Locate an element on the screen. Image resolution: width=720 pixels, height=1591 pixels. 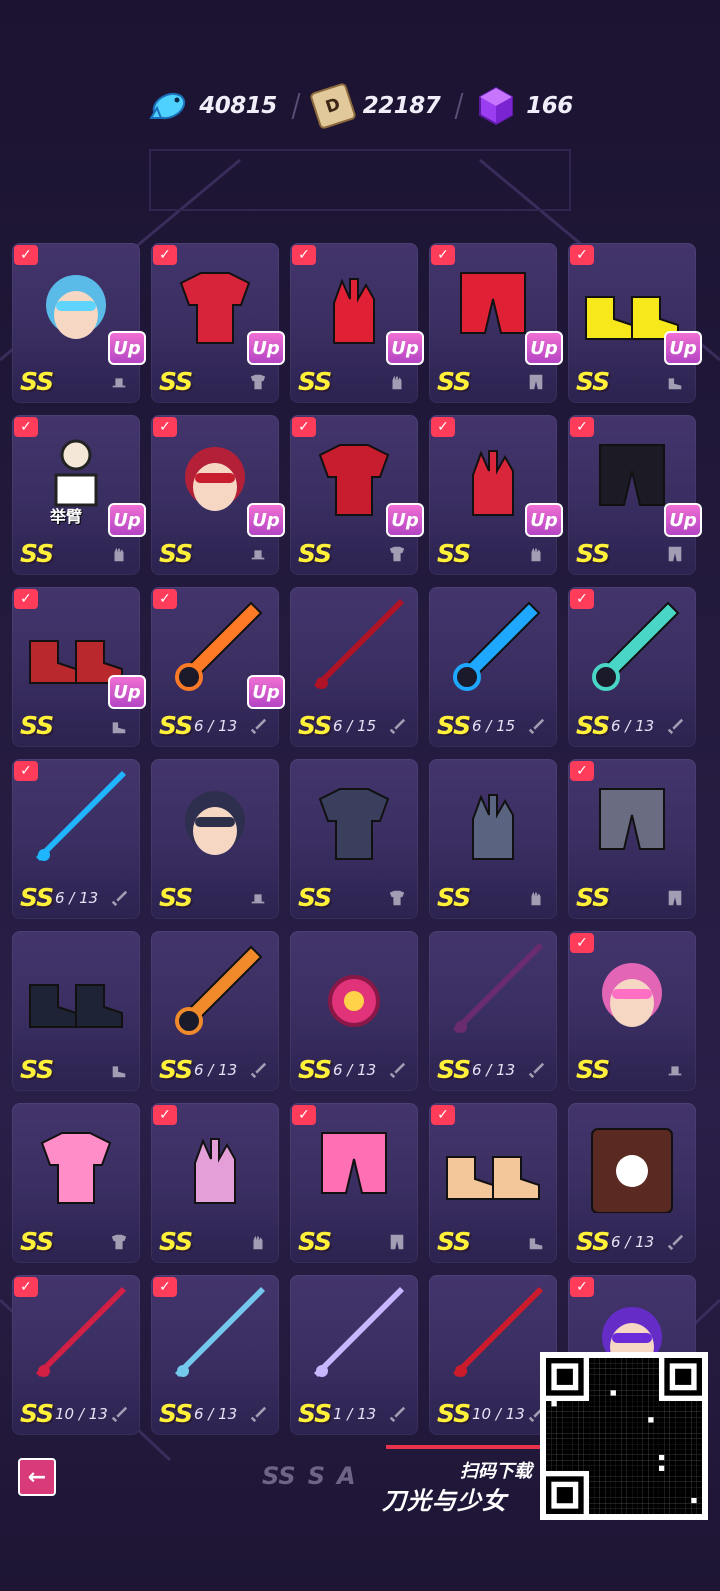
item-lance: SS 1 / 13 is located at coordinates (354, 1355).